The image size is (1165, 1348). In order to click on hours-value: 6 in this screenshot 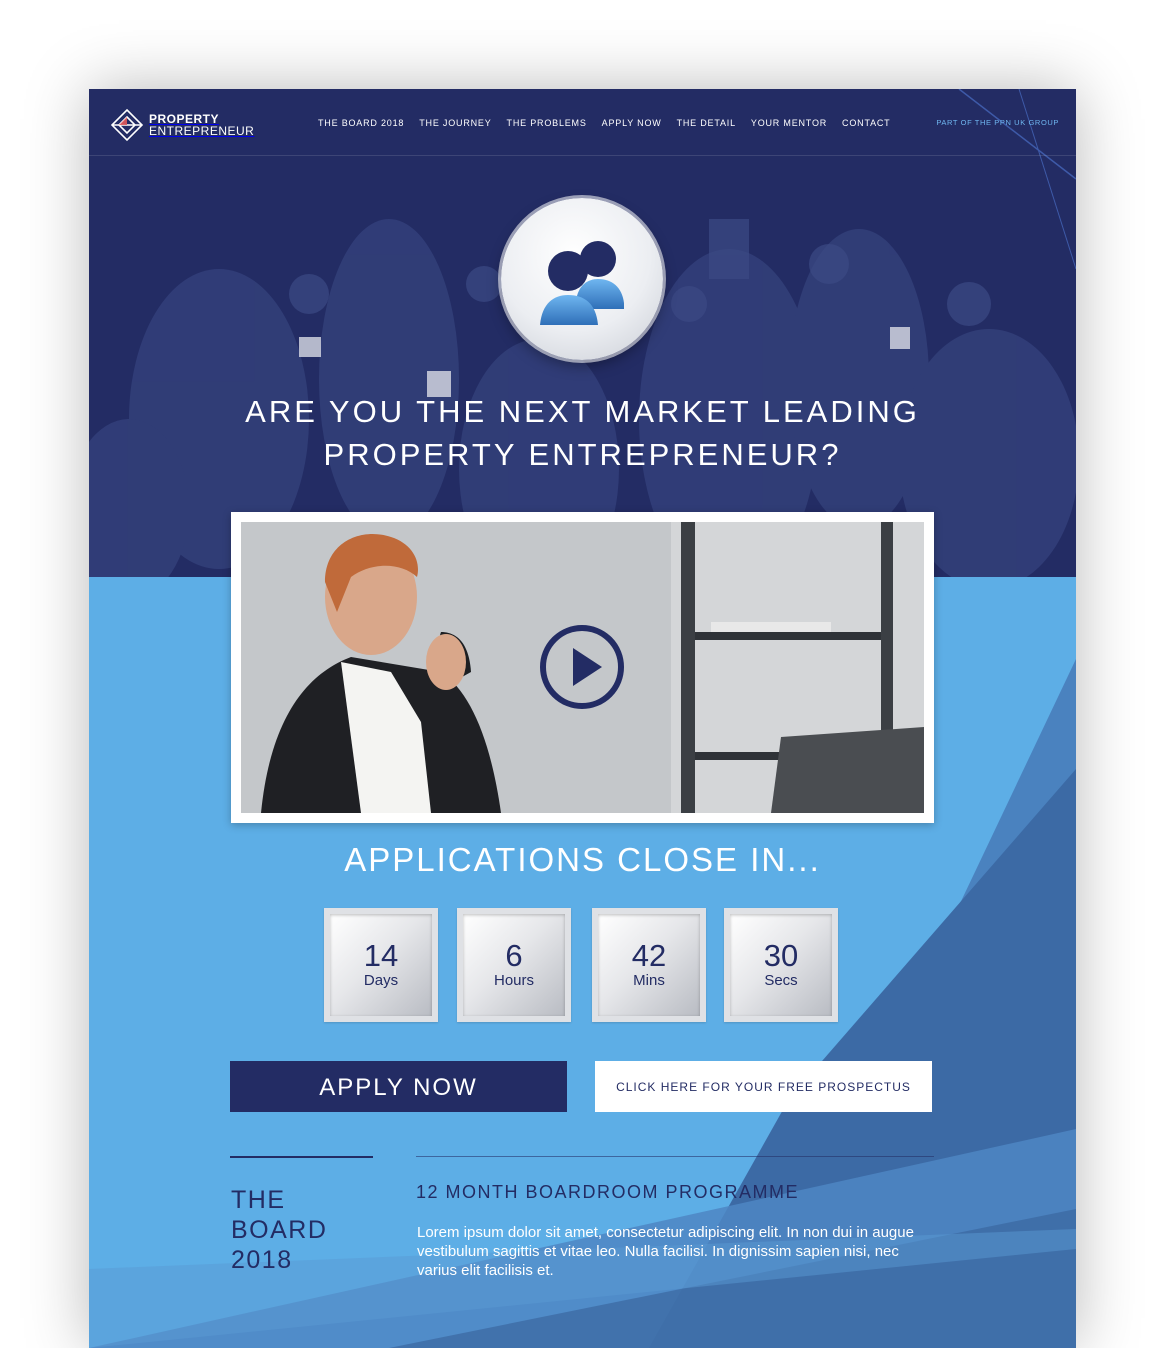, I will do `click(514, 955)`.